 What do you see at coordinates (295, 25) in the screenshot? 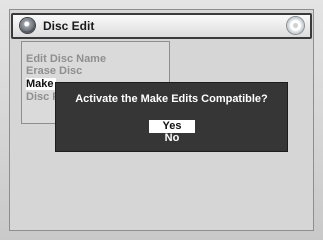
I see `disc-icon` at bounding box center [295, 25].